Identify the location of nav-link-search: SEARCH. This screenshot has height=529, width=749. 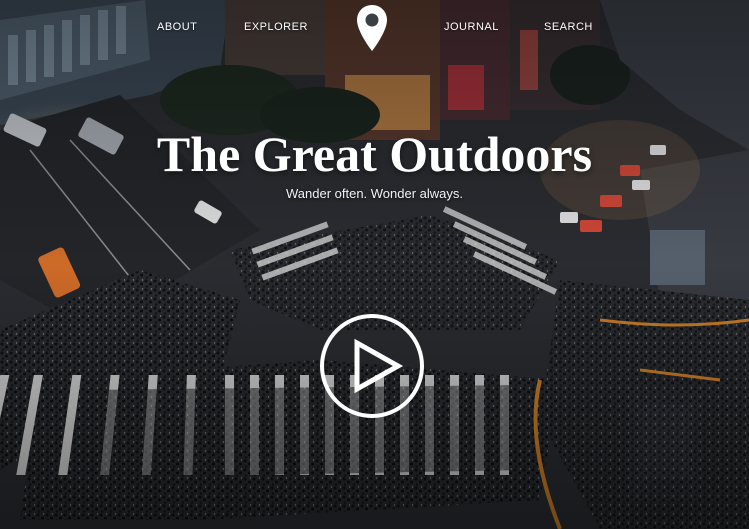
(568, 27).